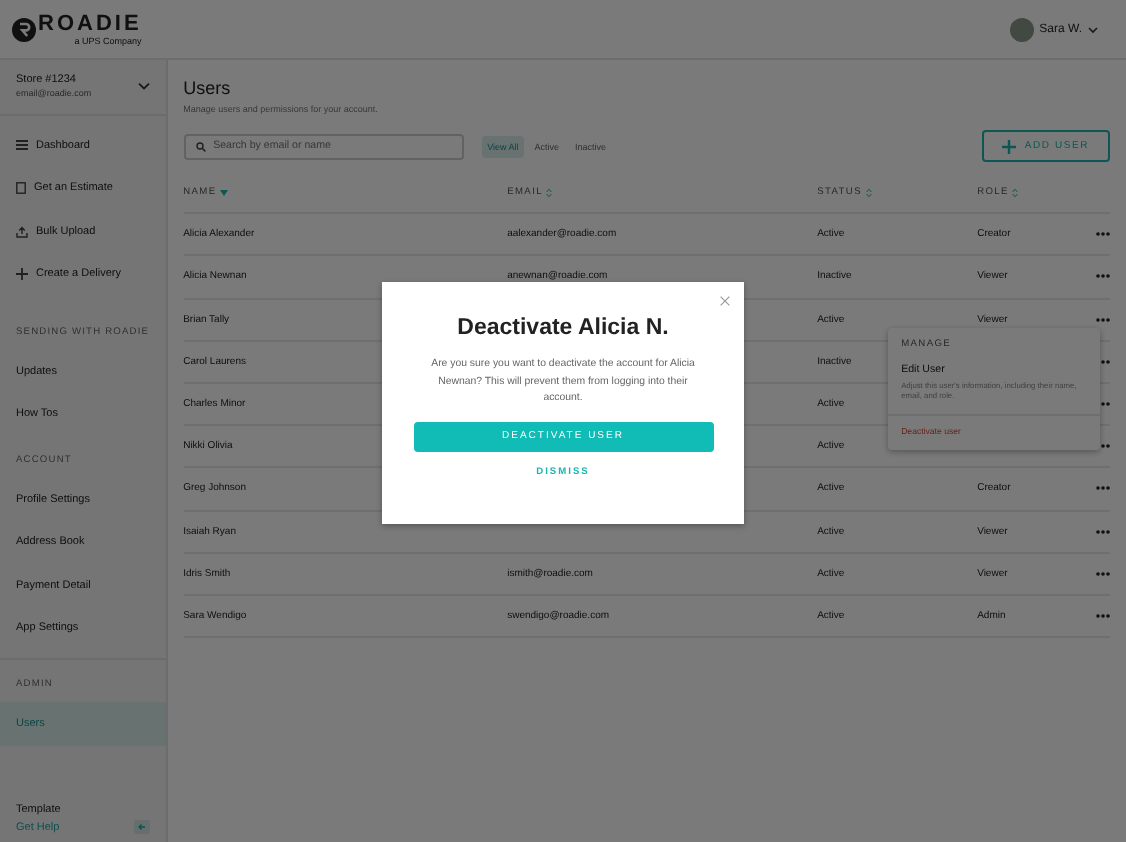  I want to click on document-icon, so click(21, 188).